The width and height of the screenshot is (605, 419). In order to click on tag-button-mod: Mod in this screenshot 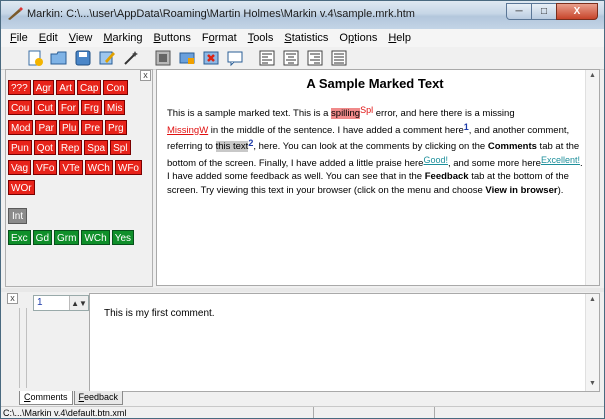, I will do `click(21, 127)`.